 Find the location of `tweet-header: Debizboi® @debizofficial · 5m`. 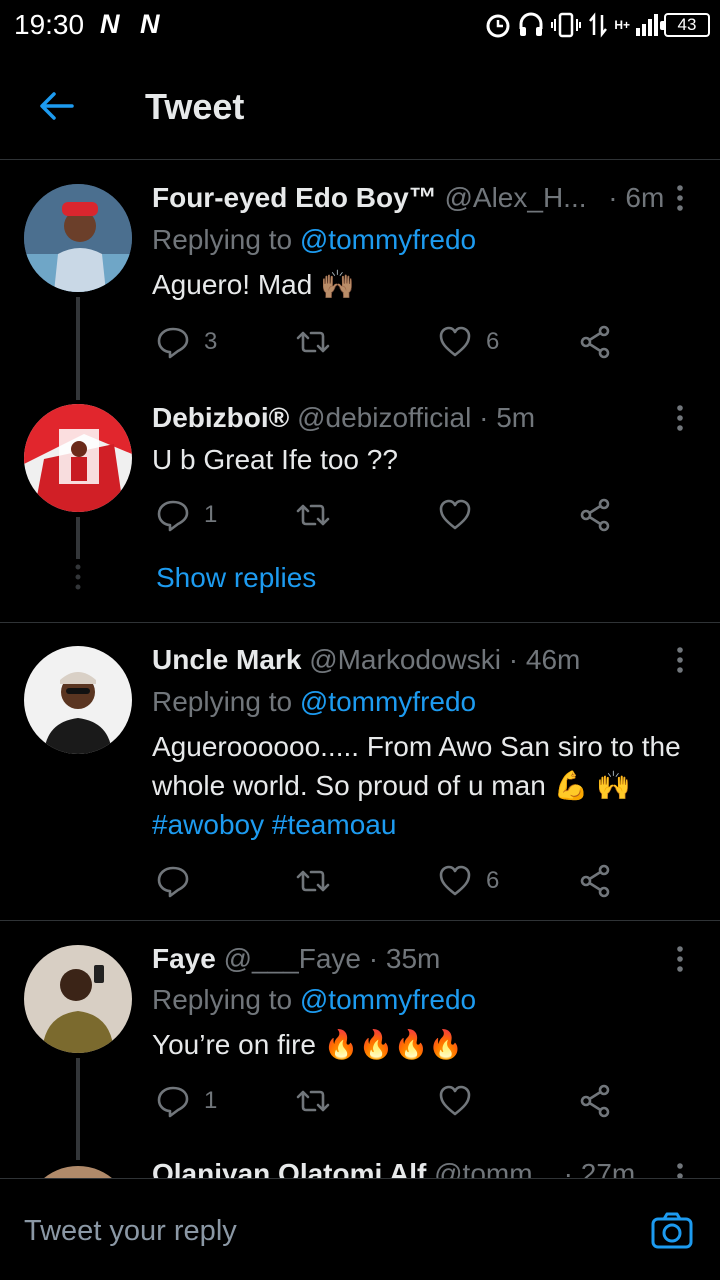

tweet-header: Debizboi® @debizofficial · 5m is located at coordinates (343, 418).